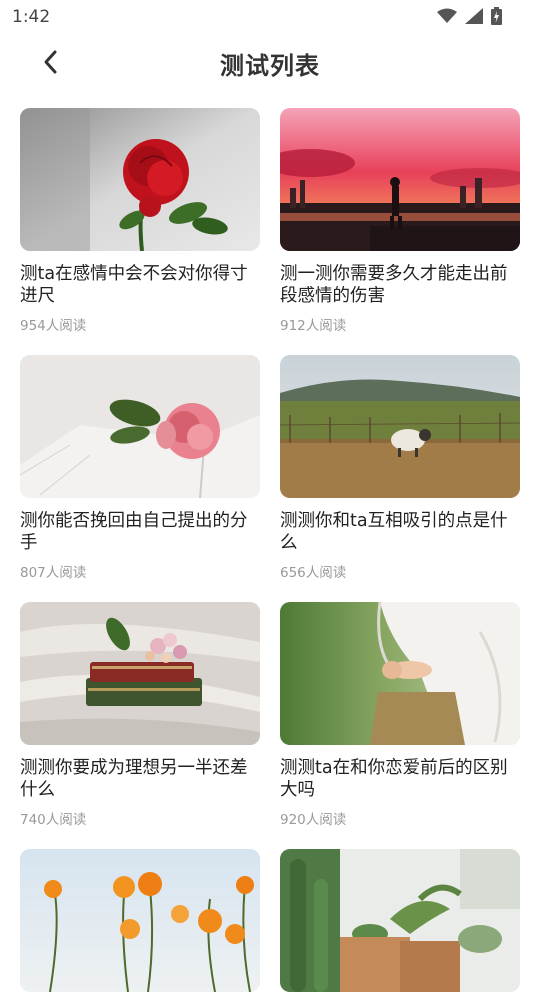 The image size is (540, 1004). I want to click on test-card: 测你能否挽回由自己提出的分手 807人阅读, so click(140, 468).